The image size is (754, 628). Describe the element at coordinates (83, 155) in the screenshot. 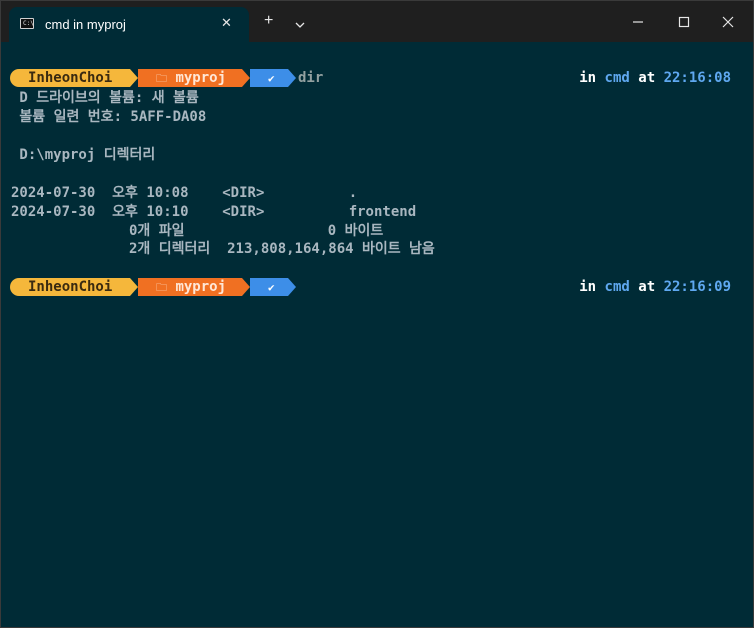

I see `directory-of: D:\myproj 디렉터리` at that location.